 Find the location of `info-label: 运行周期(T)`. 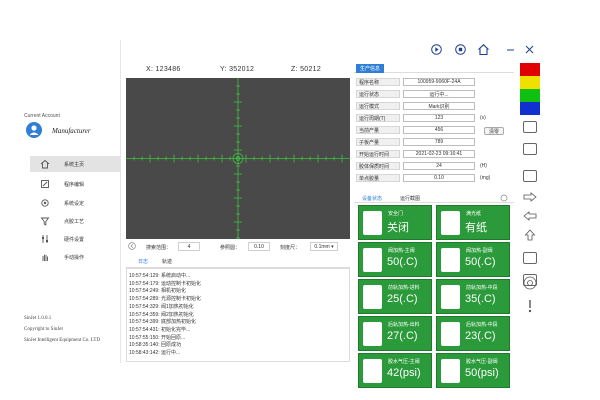

info-label: 运行周期(T) is located at coordinates (378, 118).